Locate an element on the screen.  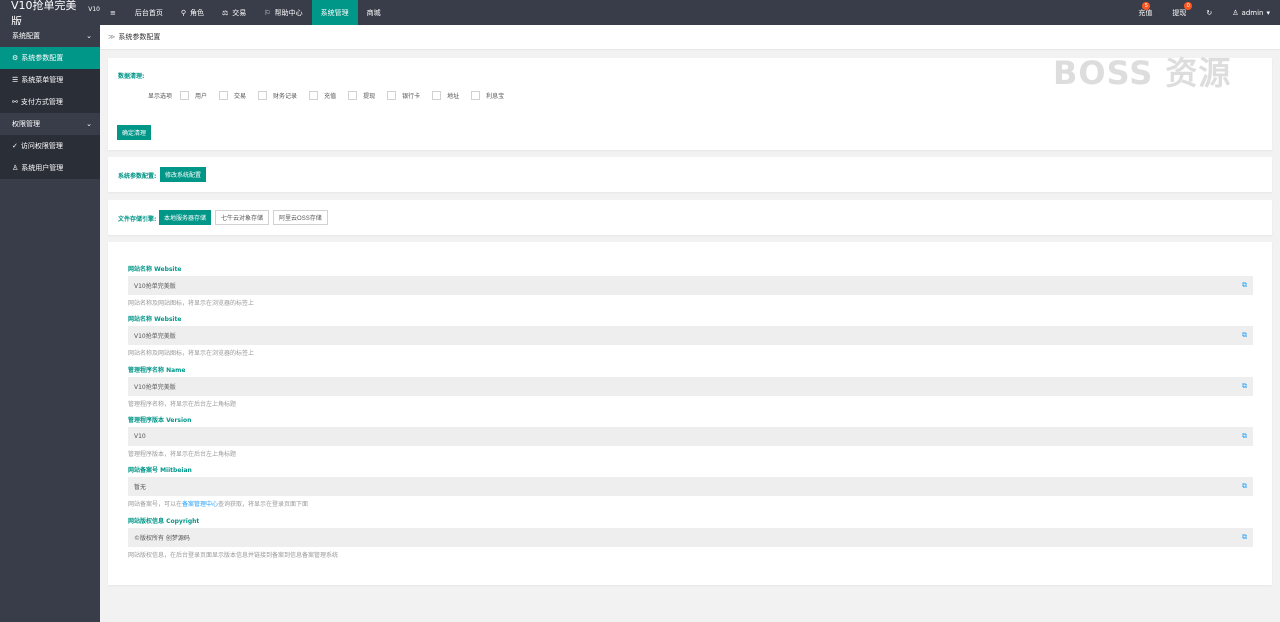
sidebar-item-label: 系统菜单管理 is located at coordinates (42, 80).